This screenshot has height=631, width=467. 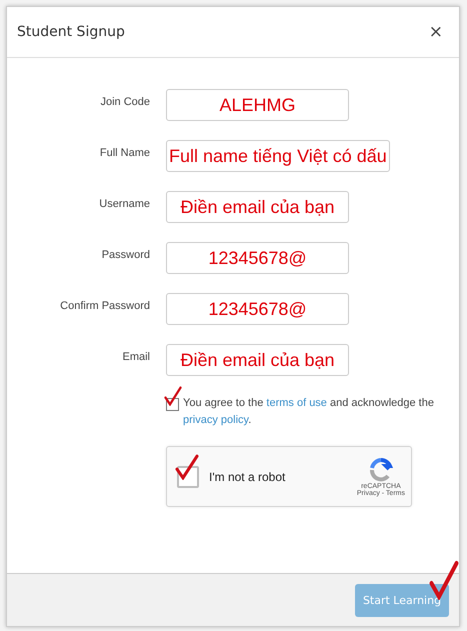 What do you see at coordinates (172, 404) in the screenshot?
I see `agree-checkbox` at bounding box center [172, 404].